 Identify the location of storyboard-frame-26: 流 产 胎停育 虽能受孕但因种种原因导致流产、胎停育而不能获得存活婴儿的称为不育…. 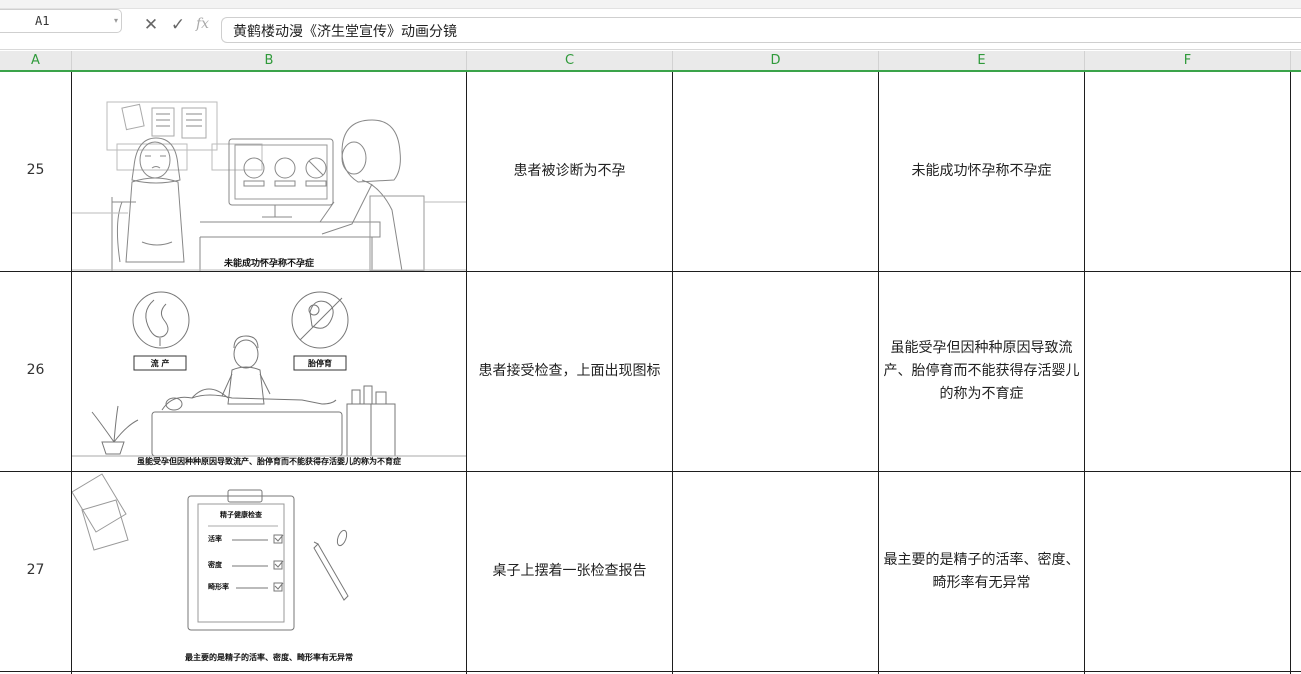
(269, 371).